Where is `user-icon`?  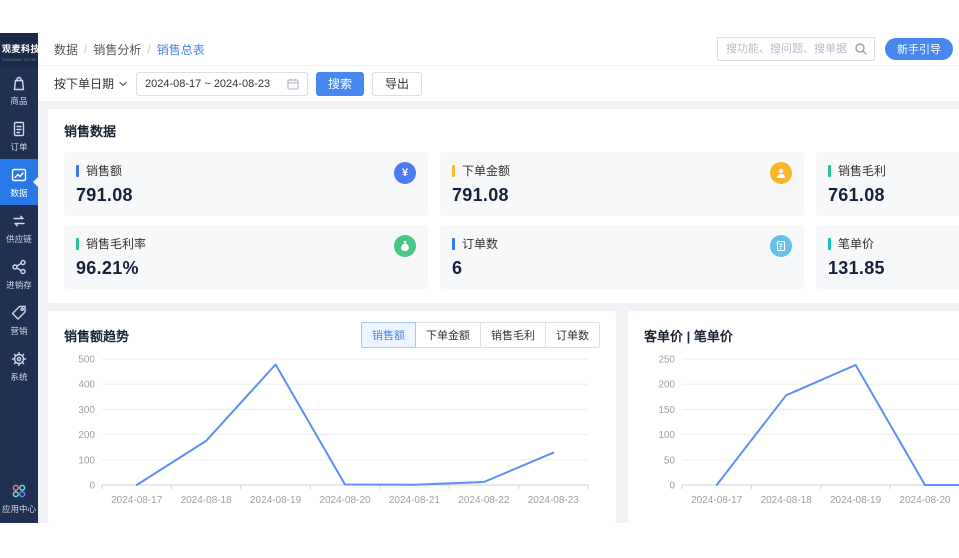 user-icon is located at coordinates (781, 173).